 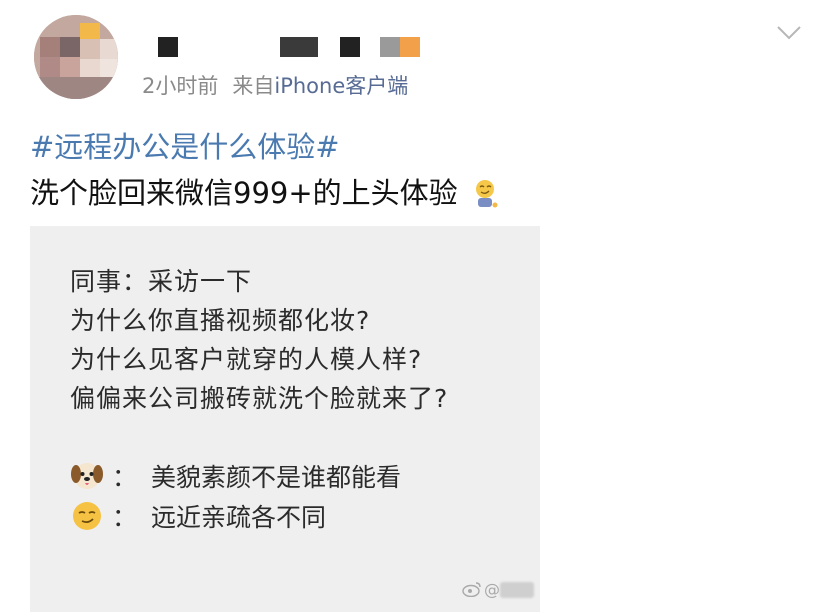 I want to click on image-reply: ： 美貌素颜不是谁都能看, so click(x=235, y=476).